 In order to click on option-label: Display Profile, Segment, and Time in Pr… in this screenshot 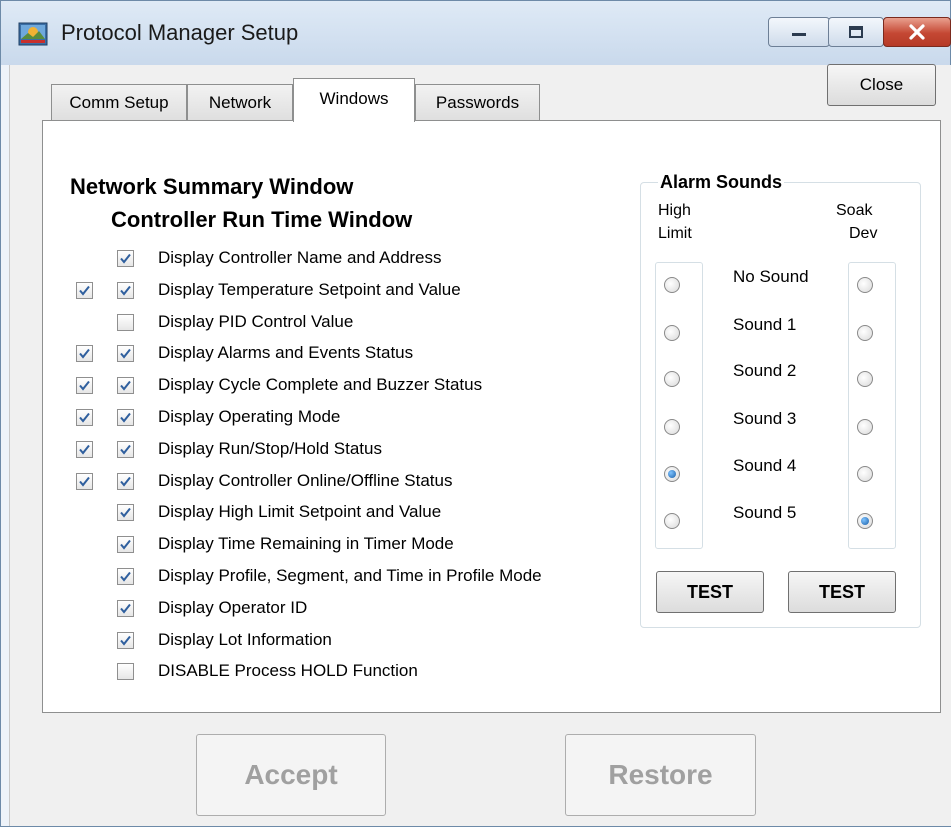, I will do `click(350, 575)`.